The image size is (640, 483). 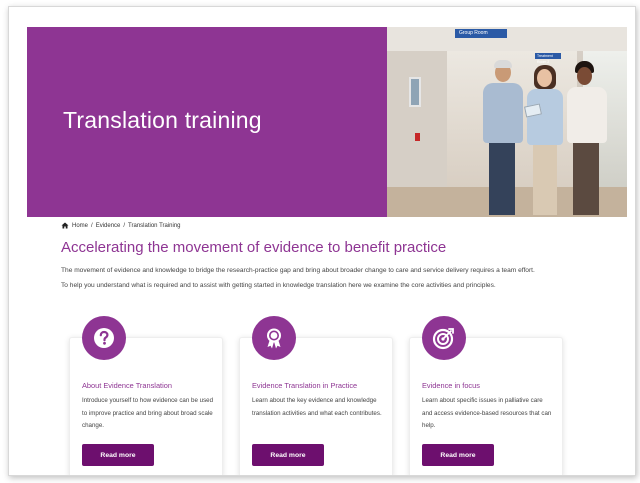 What do you see at coordinates (507, 39) in the screenshot?
I see `photo-ceiling` at bounding box center [507, 39].